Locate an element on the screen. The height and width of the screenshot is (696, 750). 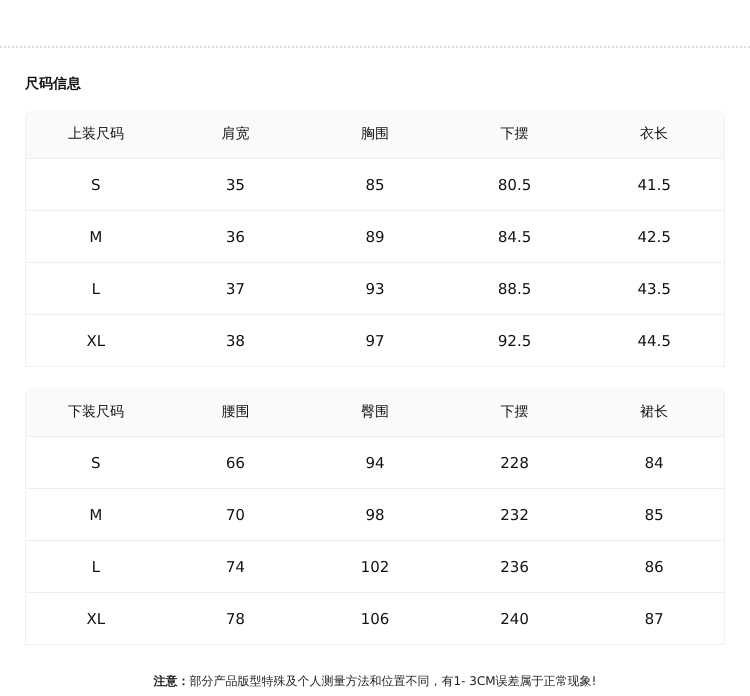
table-cell-text: 232 is located at coordinates (514, 515).